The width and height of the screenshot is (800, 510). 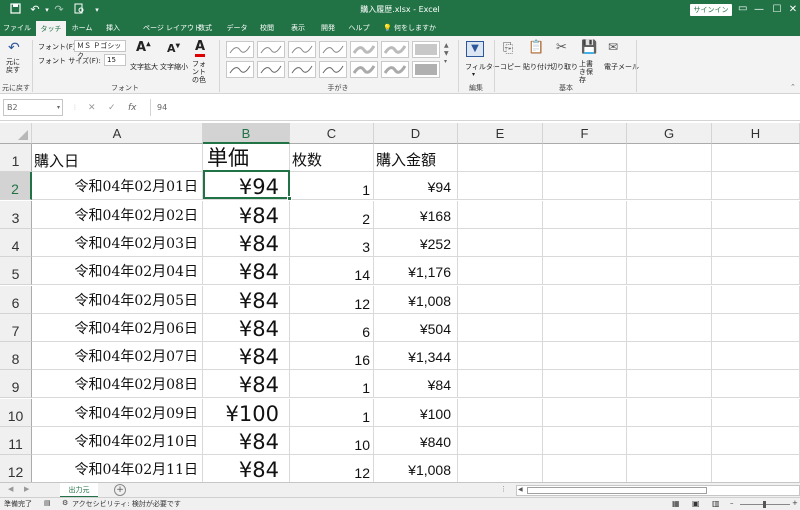 I want to click on scrollbar-thumb, so click(x=617, y=490).